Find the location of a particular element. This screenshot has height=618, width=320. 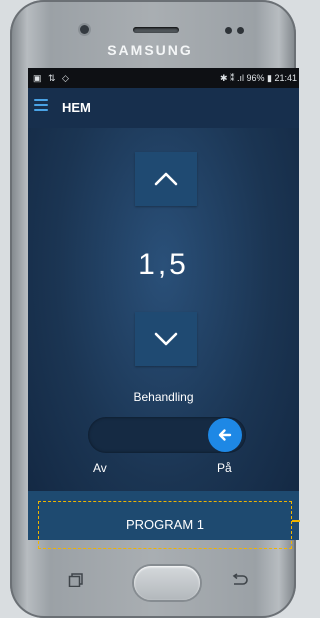

decrease-button is located at coordinates (166, 339).